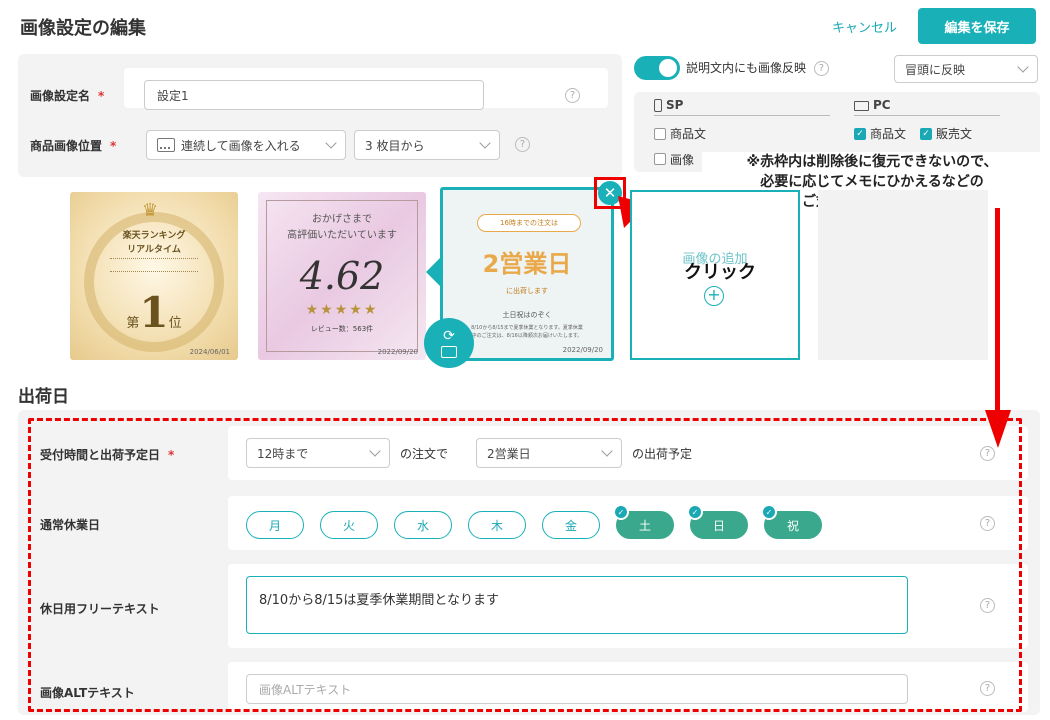 The height and width of the screenshot is (720, 1050). Describe the element at coordinates (977, 26) in the screenshot. I see `save-button: 編集を保存` at that location.